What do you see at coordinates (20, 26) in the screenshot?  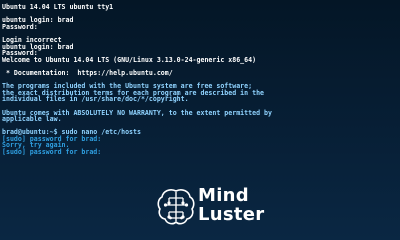 I see `terminal-line: Password:` at bounding box center [20, 26].